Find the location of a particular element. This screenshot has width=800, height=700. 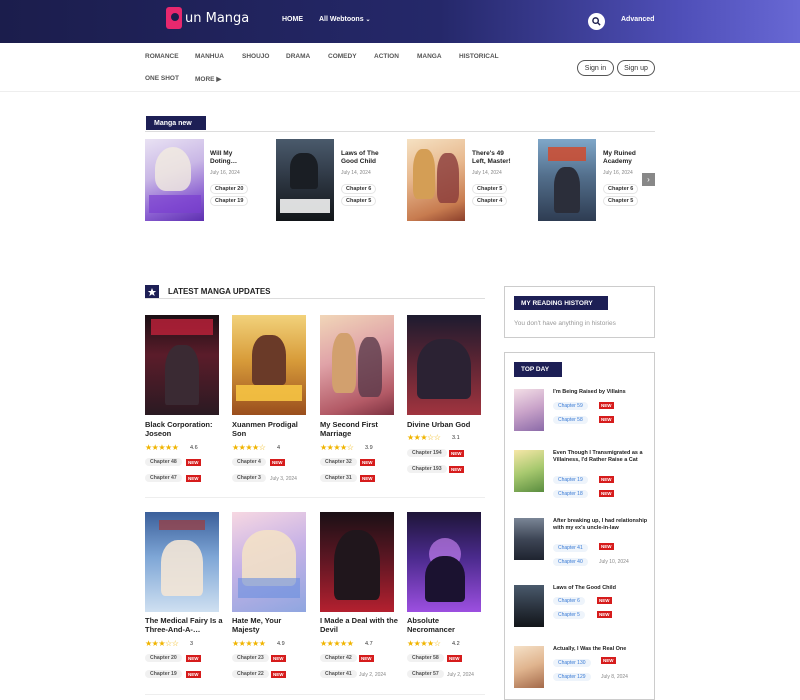

genre-manhua: MANHUA is located at coordinates (209, 56).